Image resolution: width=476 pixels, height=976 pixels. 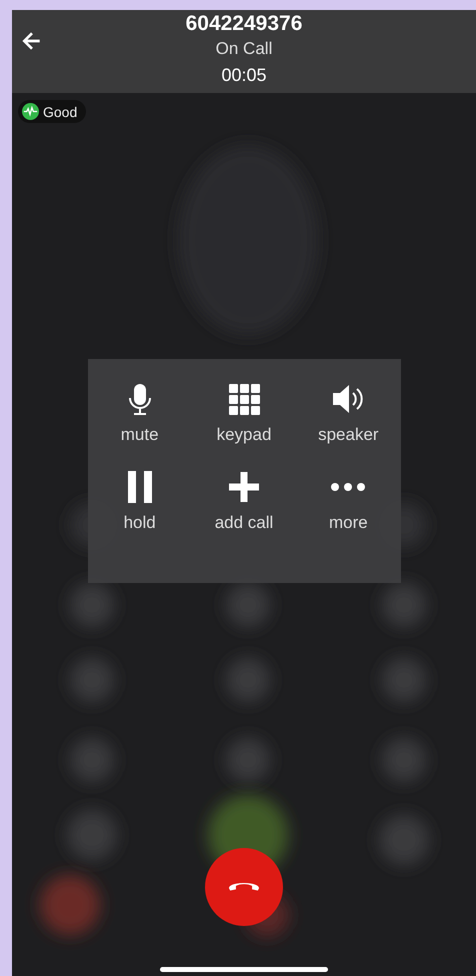 I want to click on call-control-button: keypad, so click(x=244, y=413).